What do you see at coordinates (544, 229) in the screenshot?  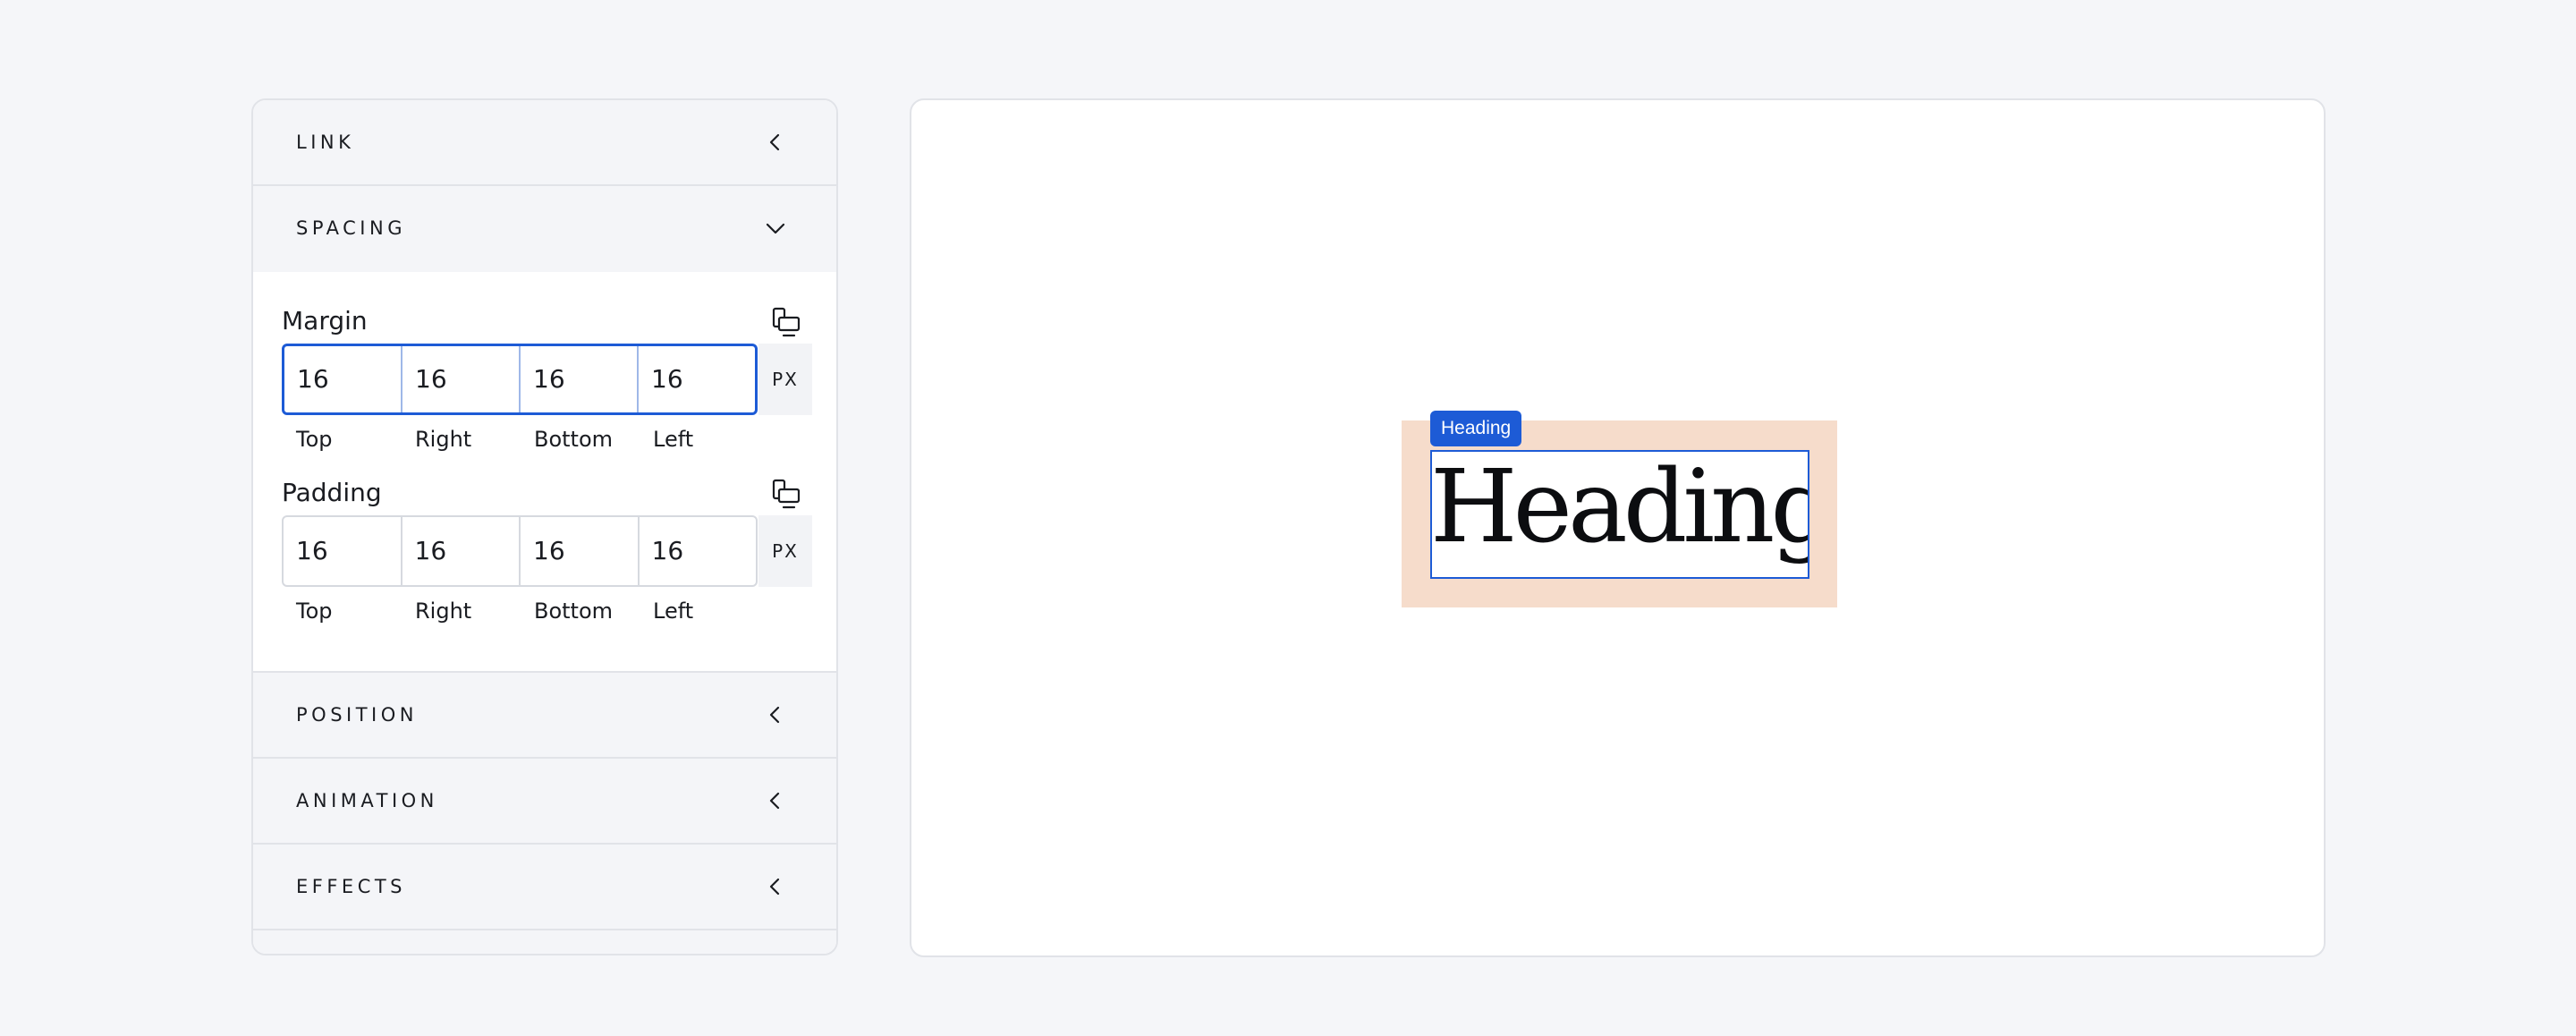 I see `section-spacing: SPACING` at bounding box center [544, 229].